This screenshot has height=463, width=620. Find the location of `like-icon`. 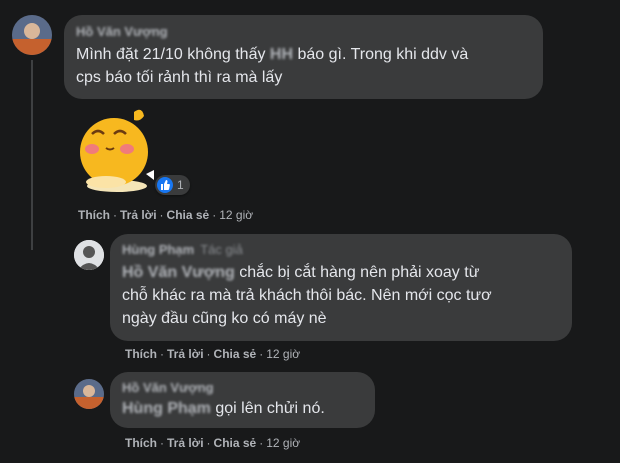

like-icon is located at coordinates (165, 185).